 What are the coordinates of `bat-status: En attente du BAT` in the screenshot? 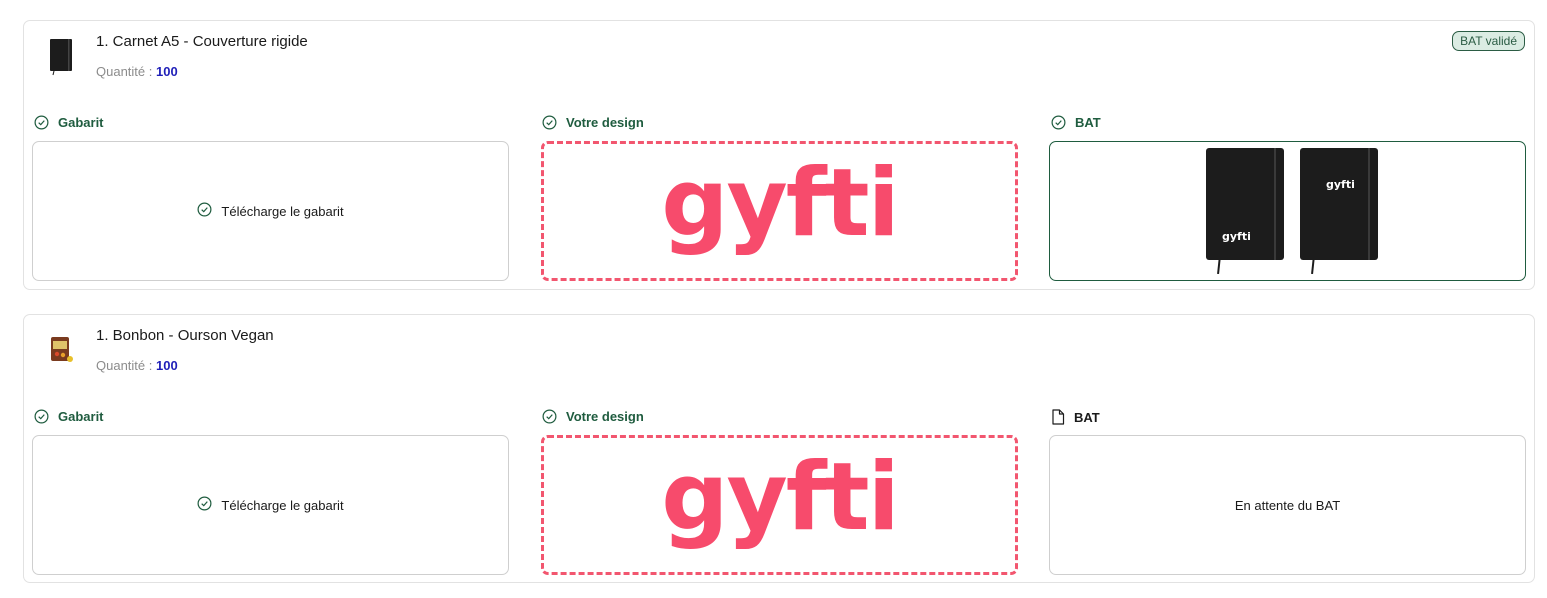 It's located at (1287, 505).